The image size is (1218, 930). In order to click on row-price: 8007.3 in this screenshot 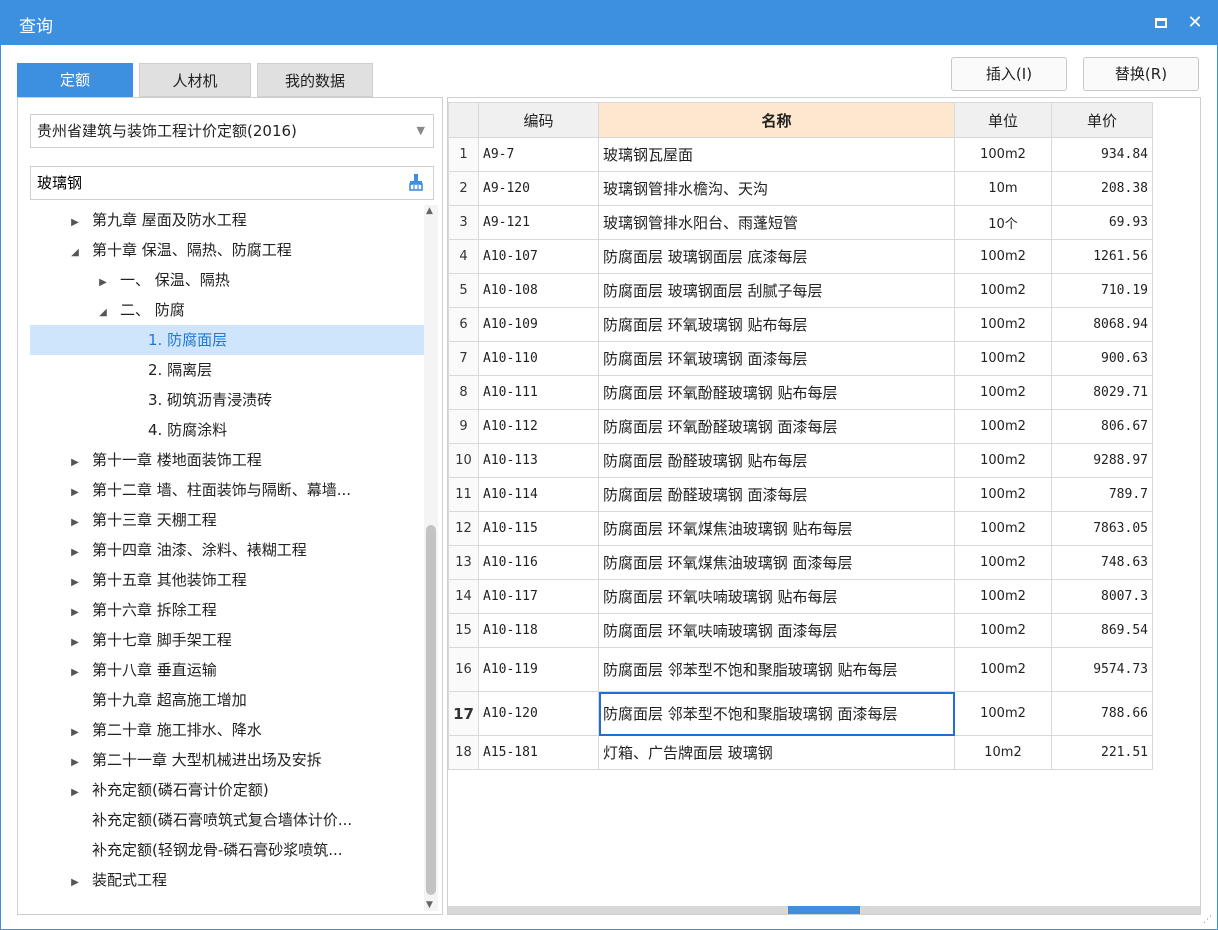, I will do `click(1102, 596)`.